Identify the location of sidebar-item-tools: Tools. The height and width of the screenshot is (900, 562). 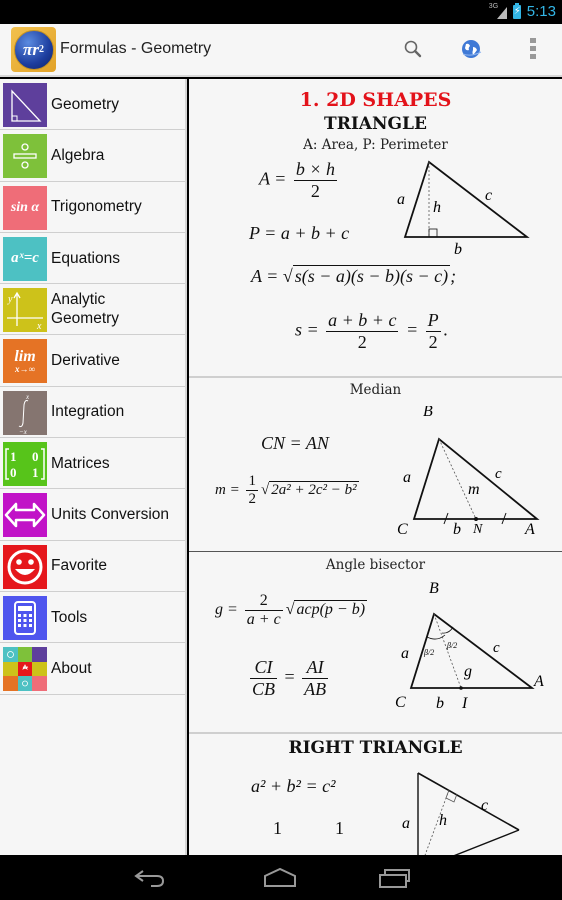
(92, 618).